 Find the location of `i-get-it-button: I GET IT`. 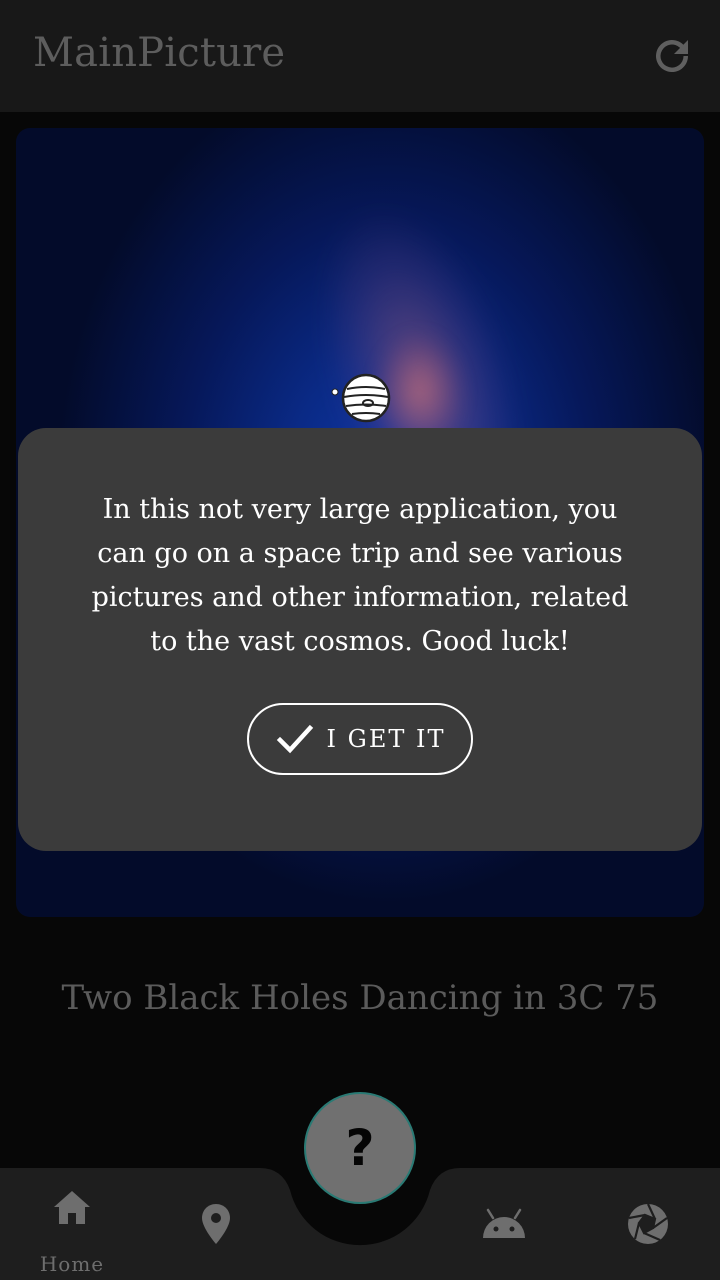

i-get-it-button: I GET IT is located at coordinates (360, 739).